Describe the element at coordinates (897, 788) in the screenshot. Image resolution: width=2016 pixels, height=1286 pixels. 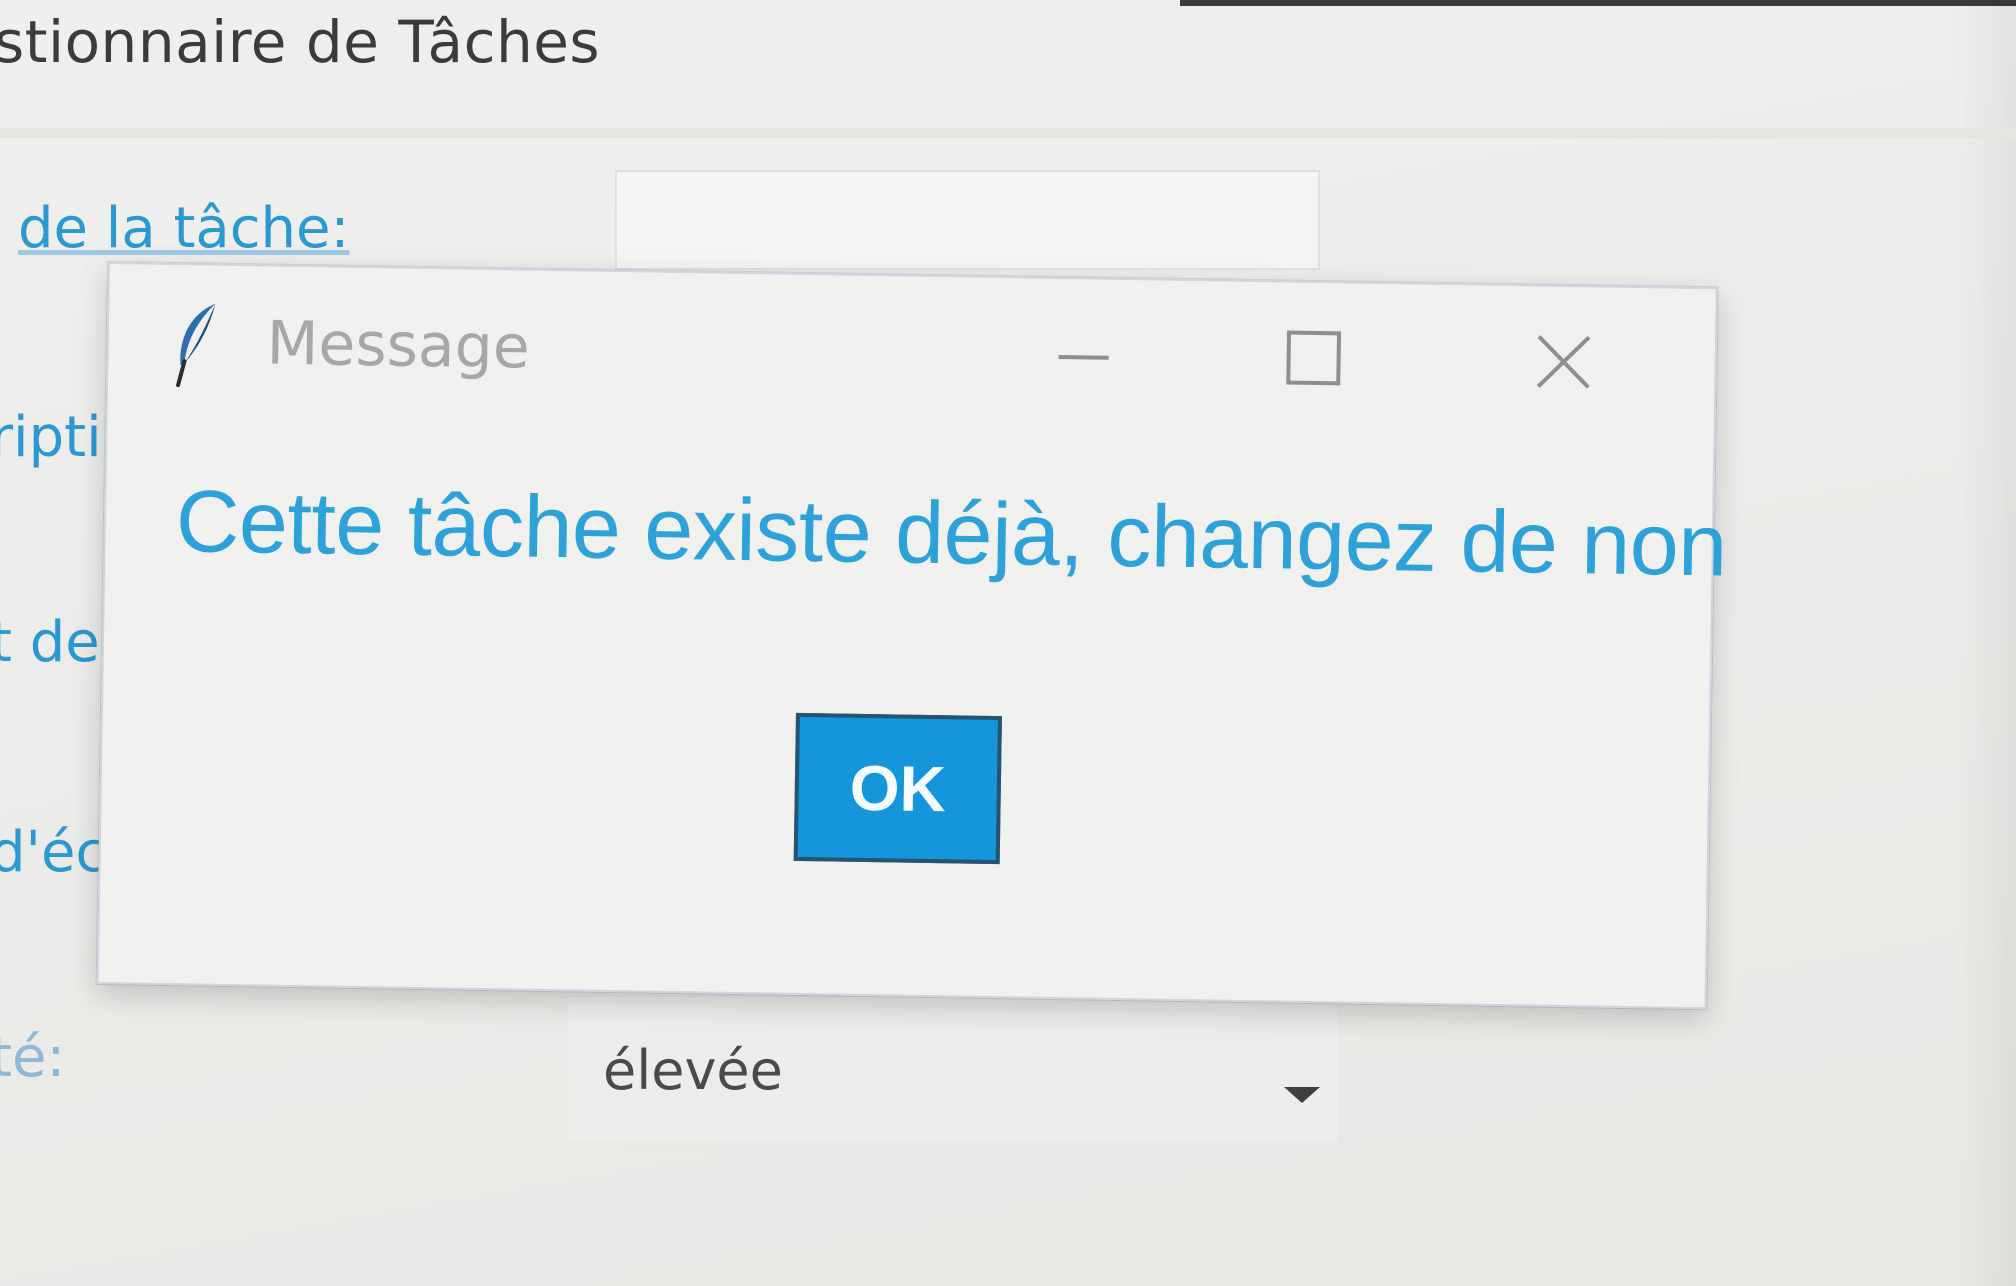
I see `ok-button: OK` at that location.